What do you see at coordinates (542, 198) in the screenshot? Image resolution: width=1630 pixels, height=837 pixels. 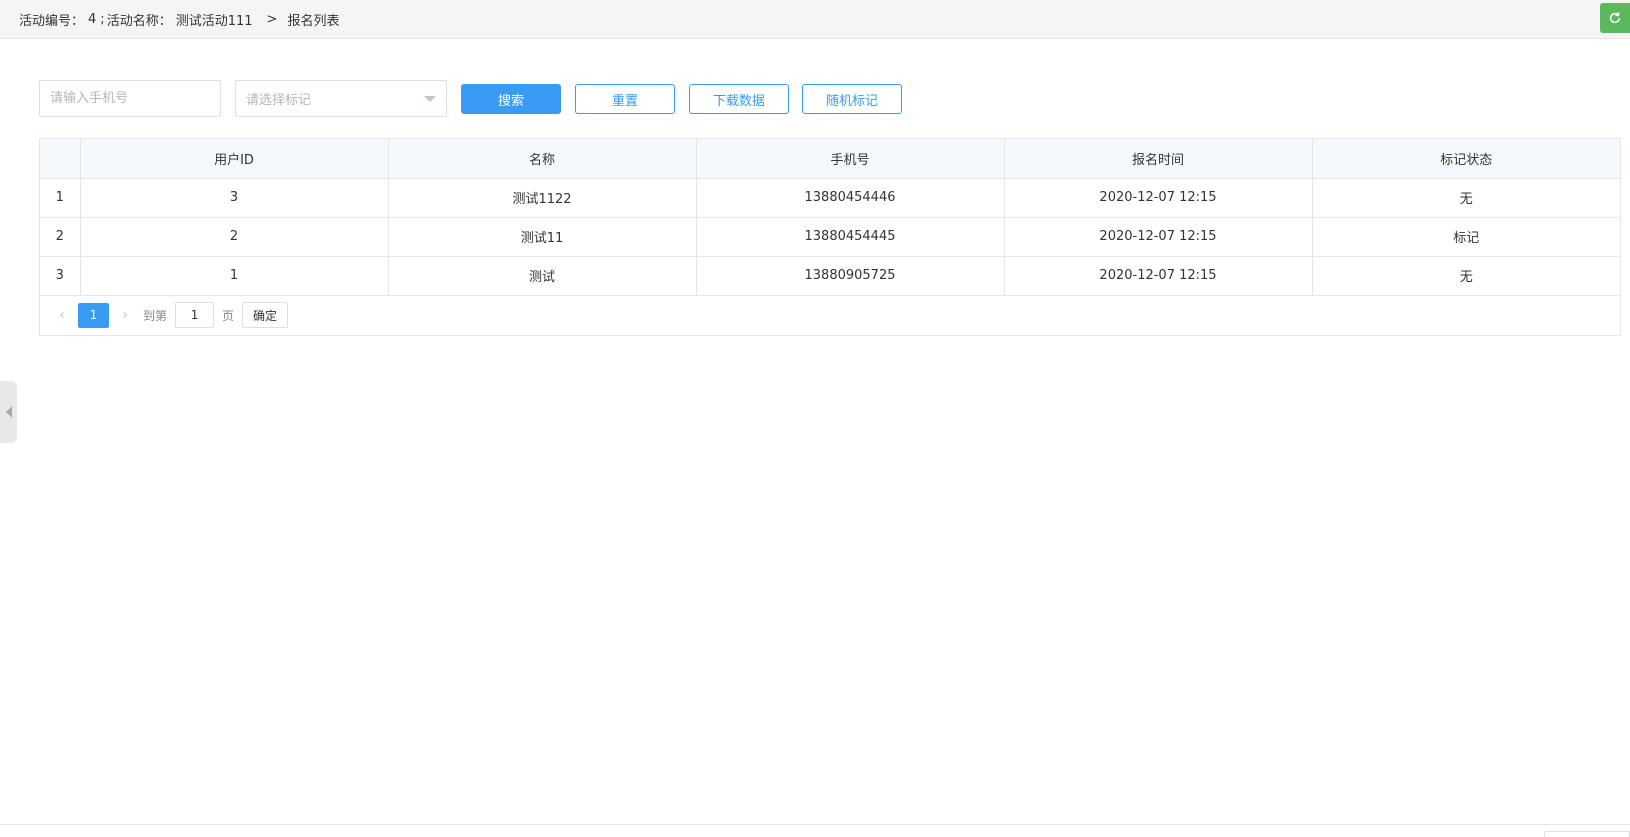 I see `name-cell: 测试1122` at bounding box center [542, 198].